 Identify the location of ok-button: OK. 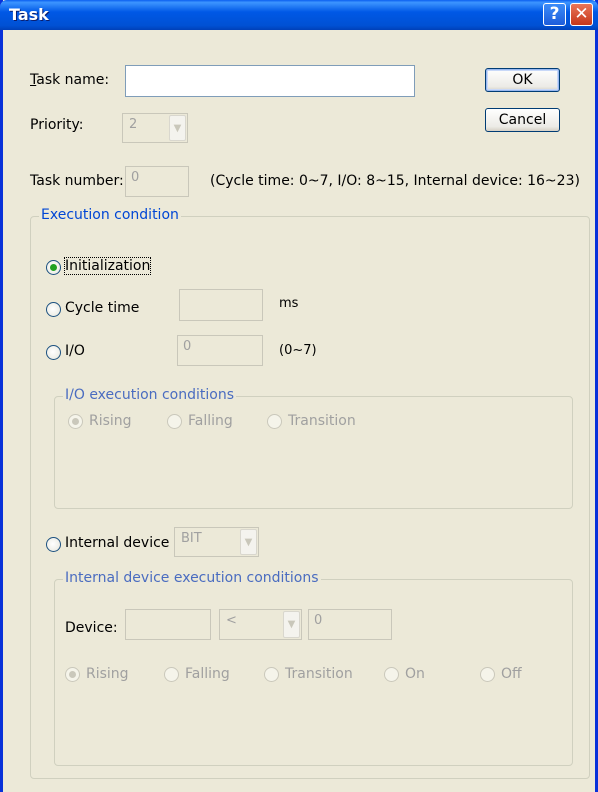
(522, 80).